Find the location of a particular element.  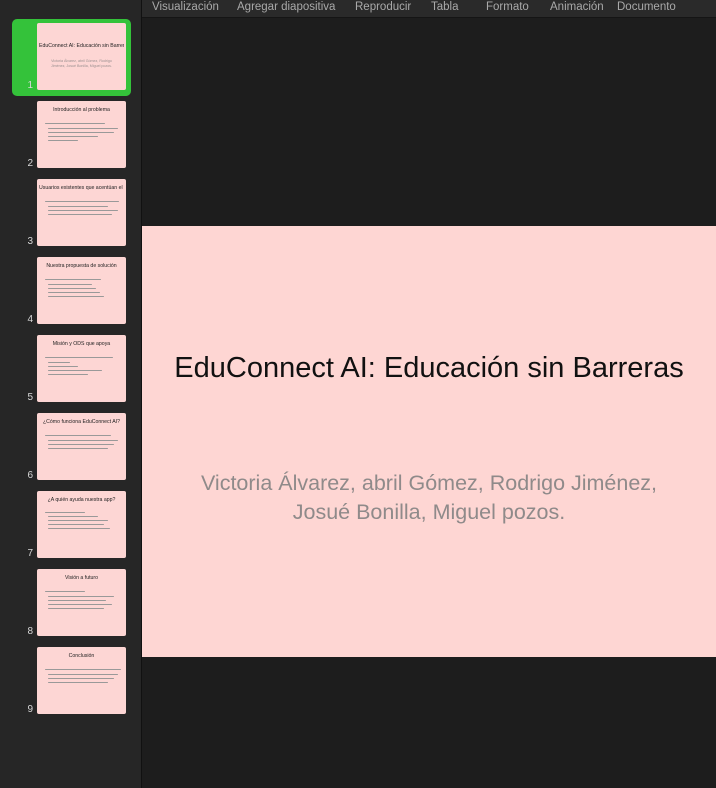

slide-number: 2 is located at coordinates (30, 163).